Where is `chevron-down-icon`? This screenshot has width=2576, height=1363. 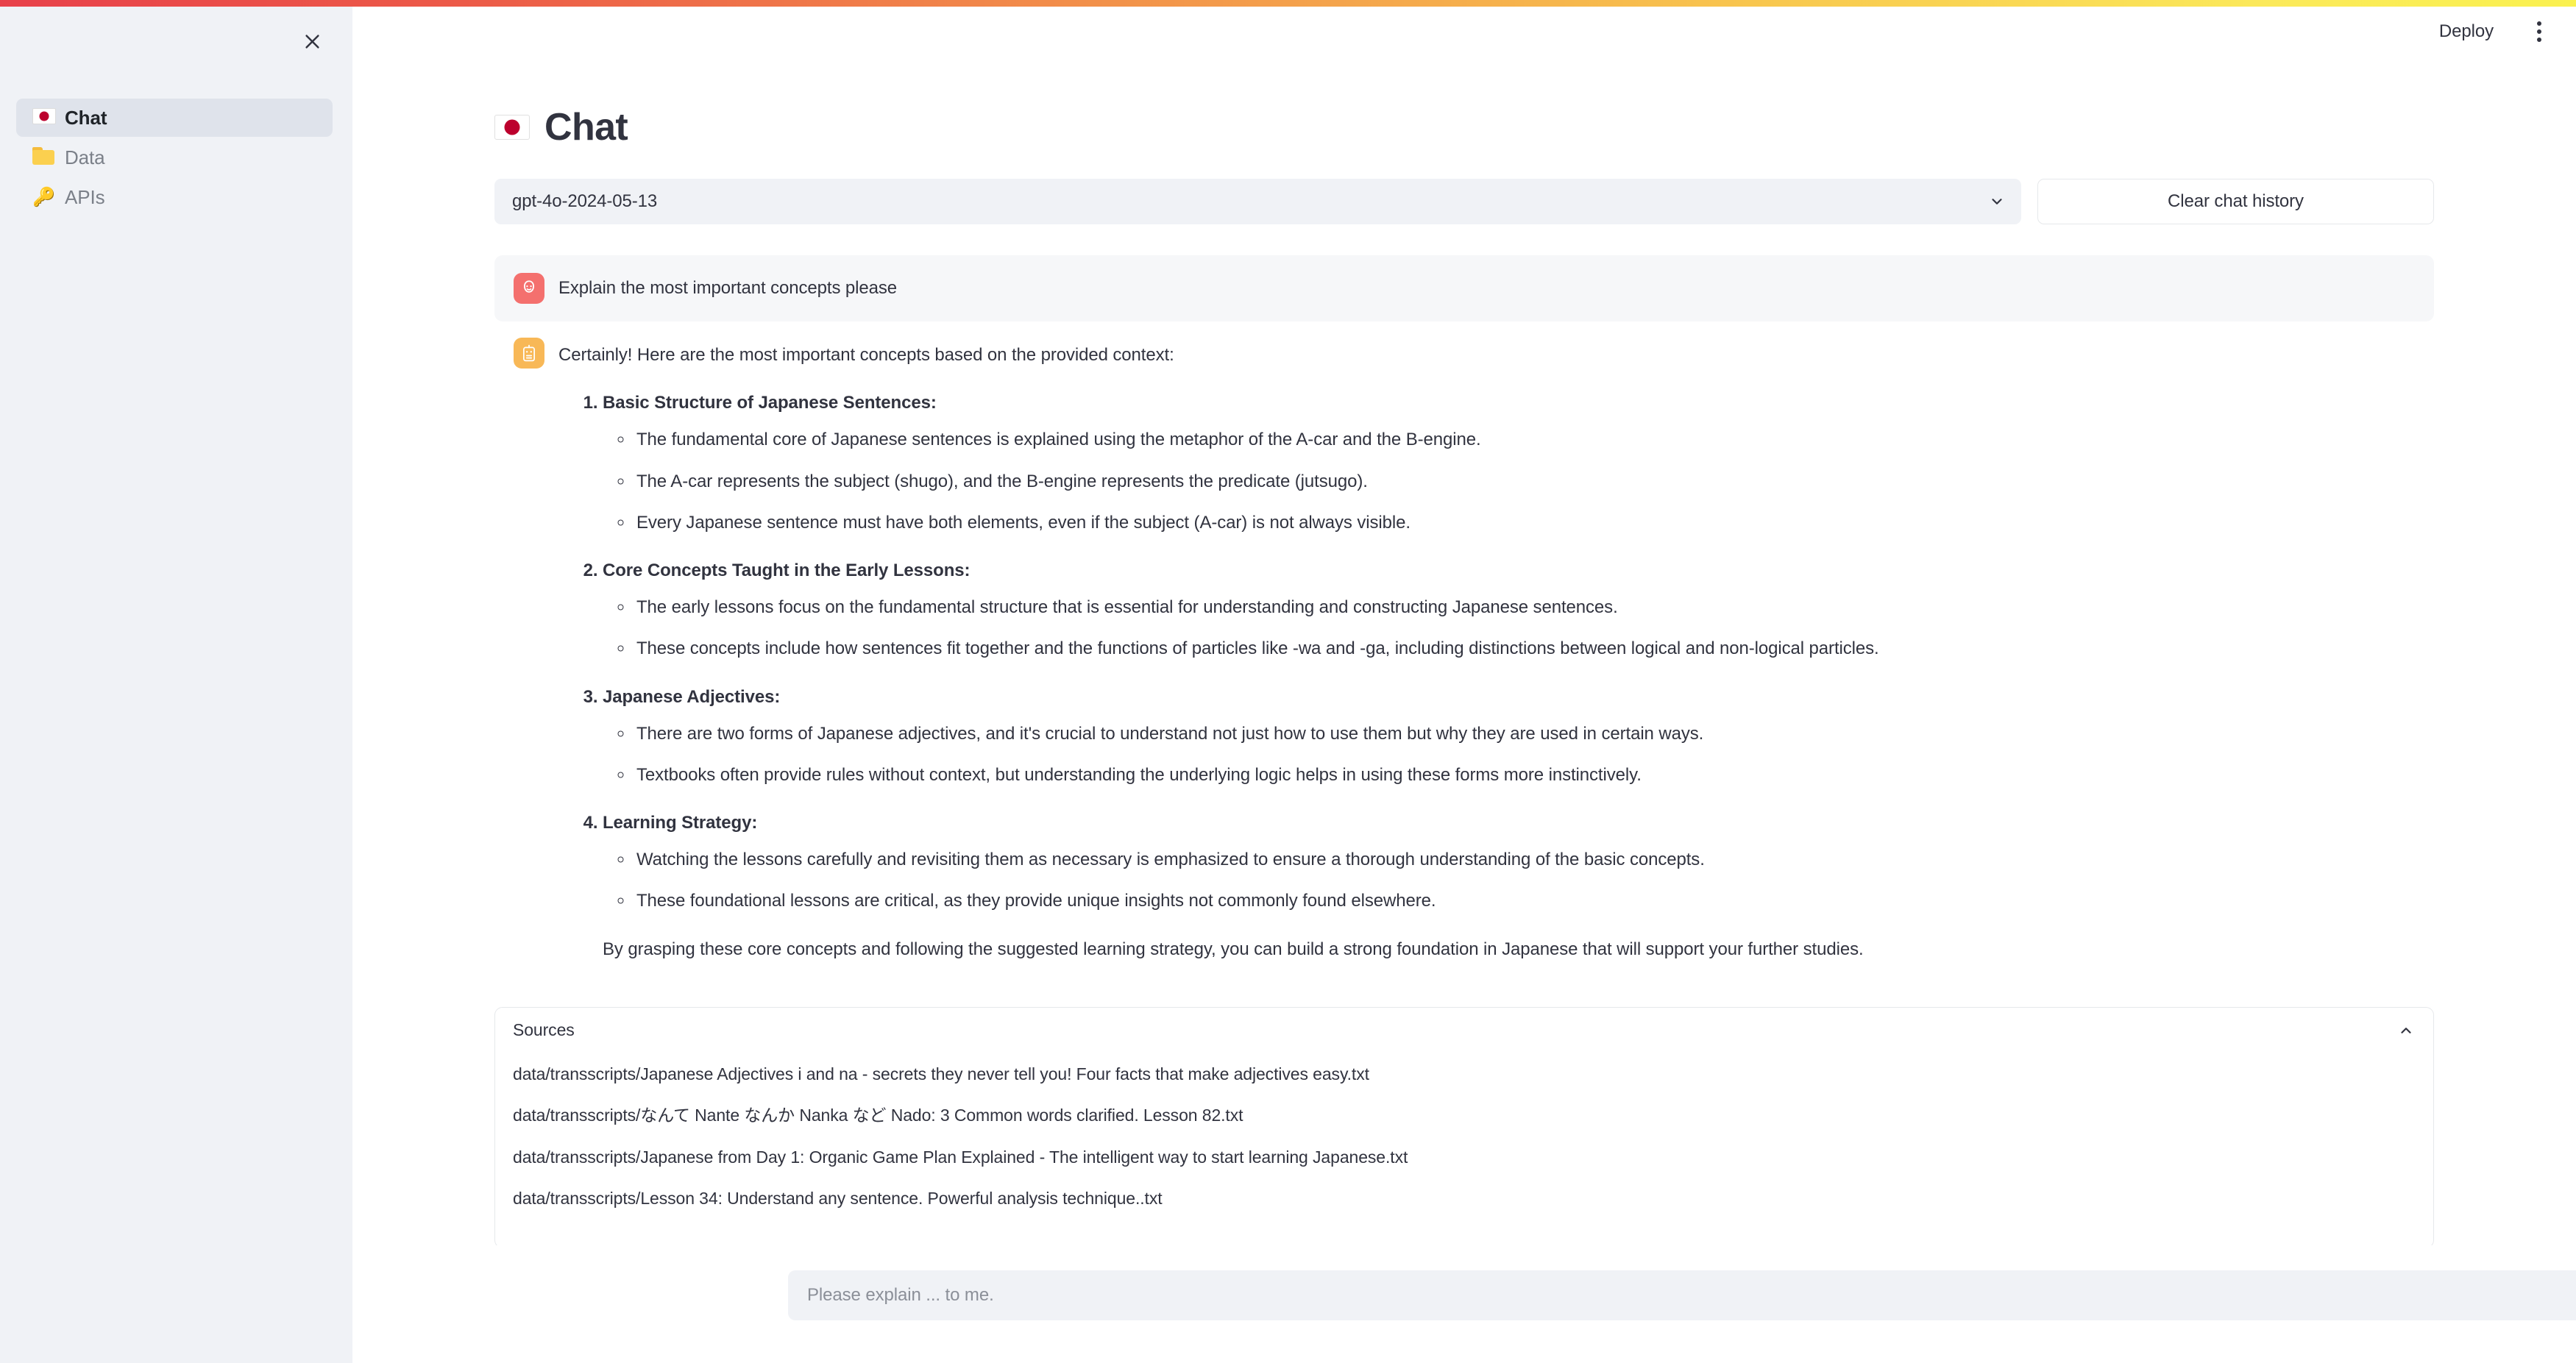 chevron-down-icon is located at coordinates (1997, 201).